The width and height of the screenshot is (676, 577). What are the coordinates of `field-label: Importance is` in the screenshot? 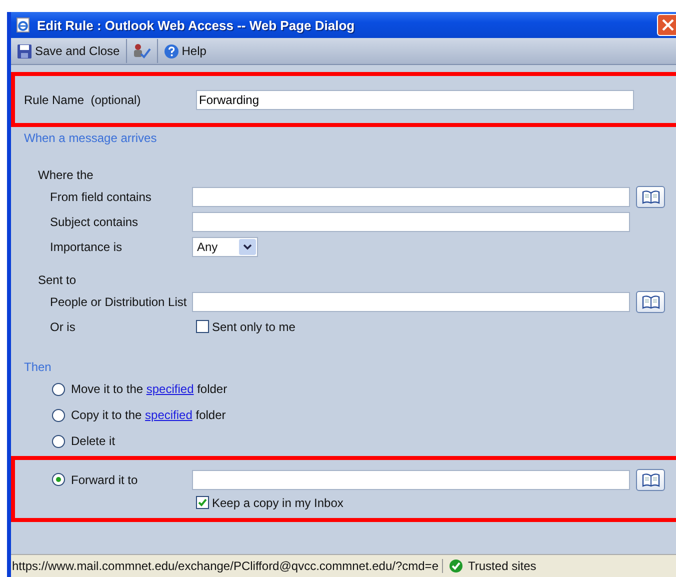 It's located at (87, 247).